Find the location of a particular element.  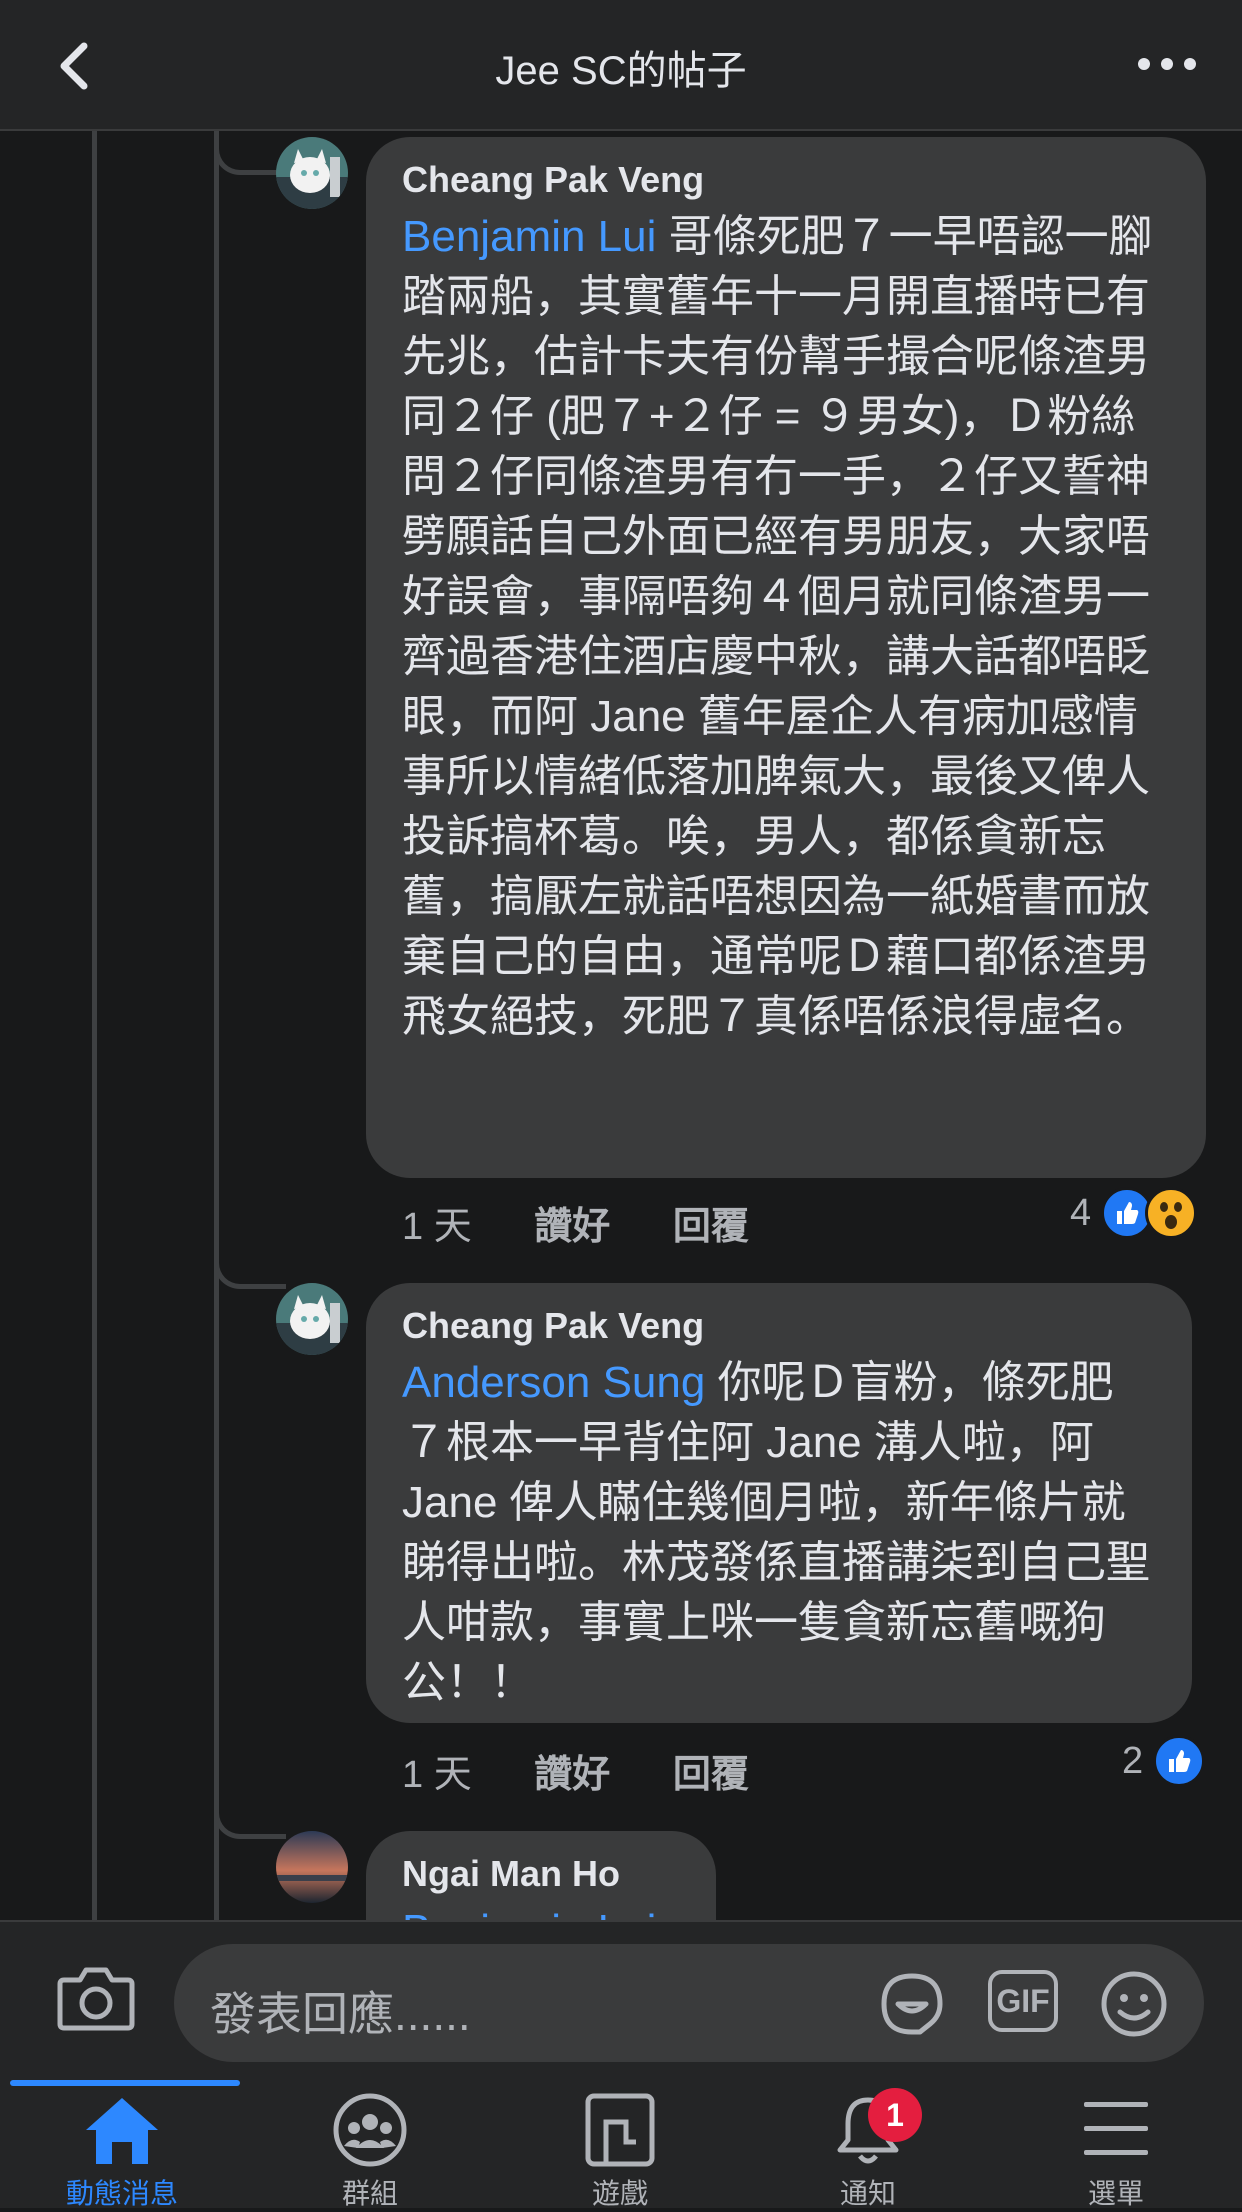

top-bar: Jee SC的帖子 is located at coordinates (621, 65).